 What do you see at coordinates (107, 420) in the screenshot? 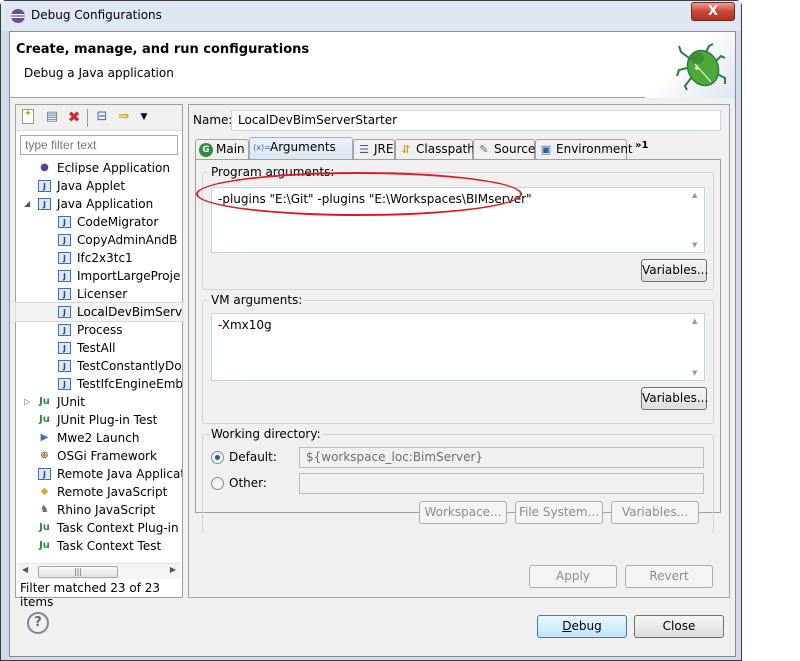
I see `tree-item-label: JUnit Plug-in Test` at bounding box center [107, 420].